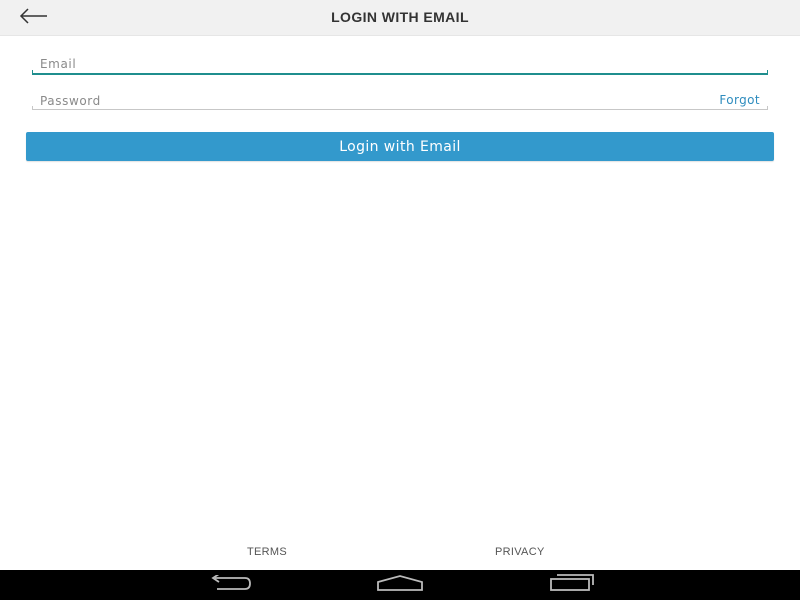  I want to click on page-title: LOGIN WITH EMAIL, so click(400, 17).